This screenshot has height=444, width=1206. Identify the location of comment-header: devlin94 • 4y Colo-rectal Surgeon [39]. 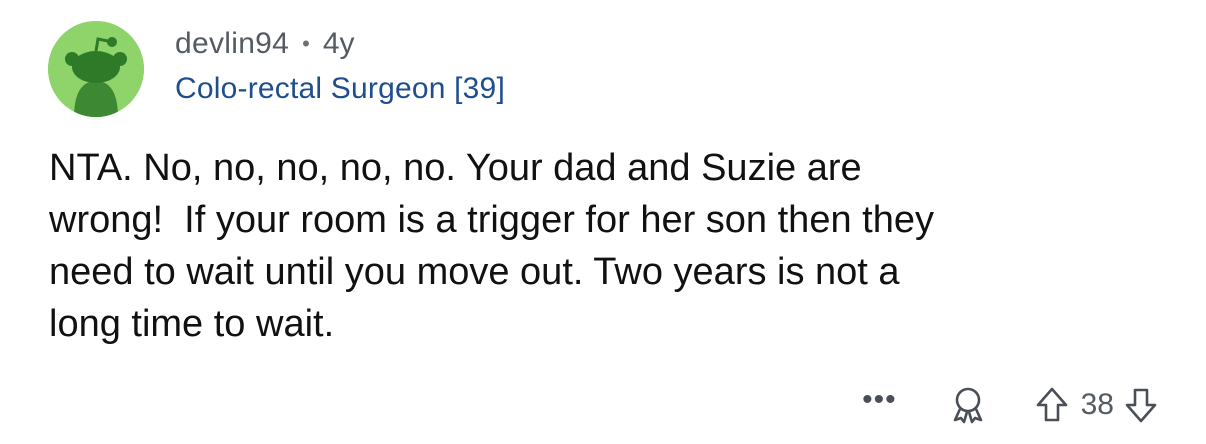
(340, 63).